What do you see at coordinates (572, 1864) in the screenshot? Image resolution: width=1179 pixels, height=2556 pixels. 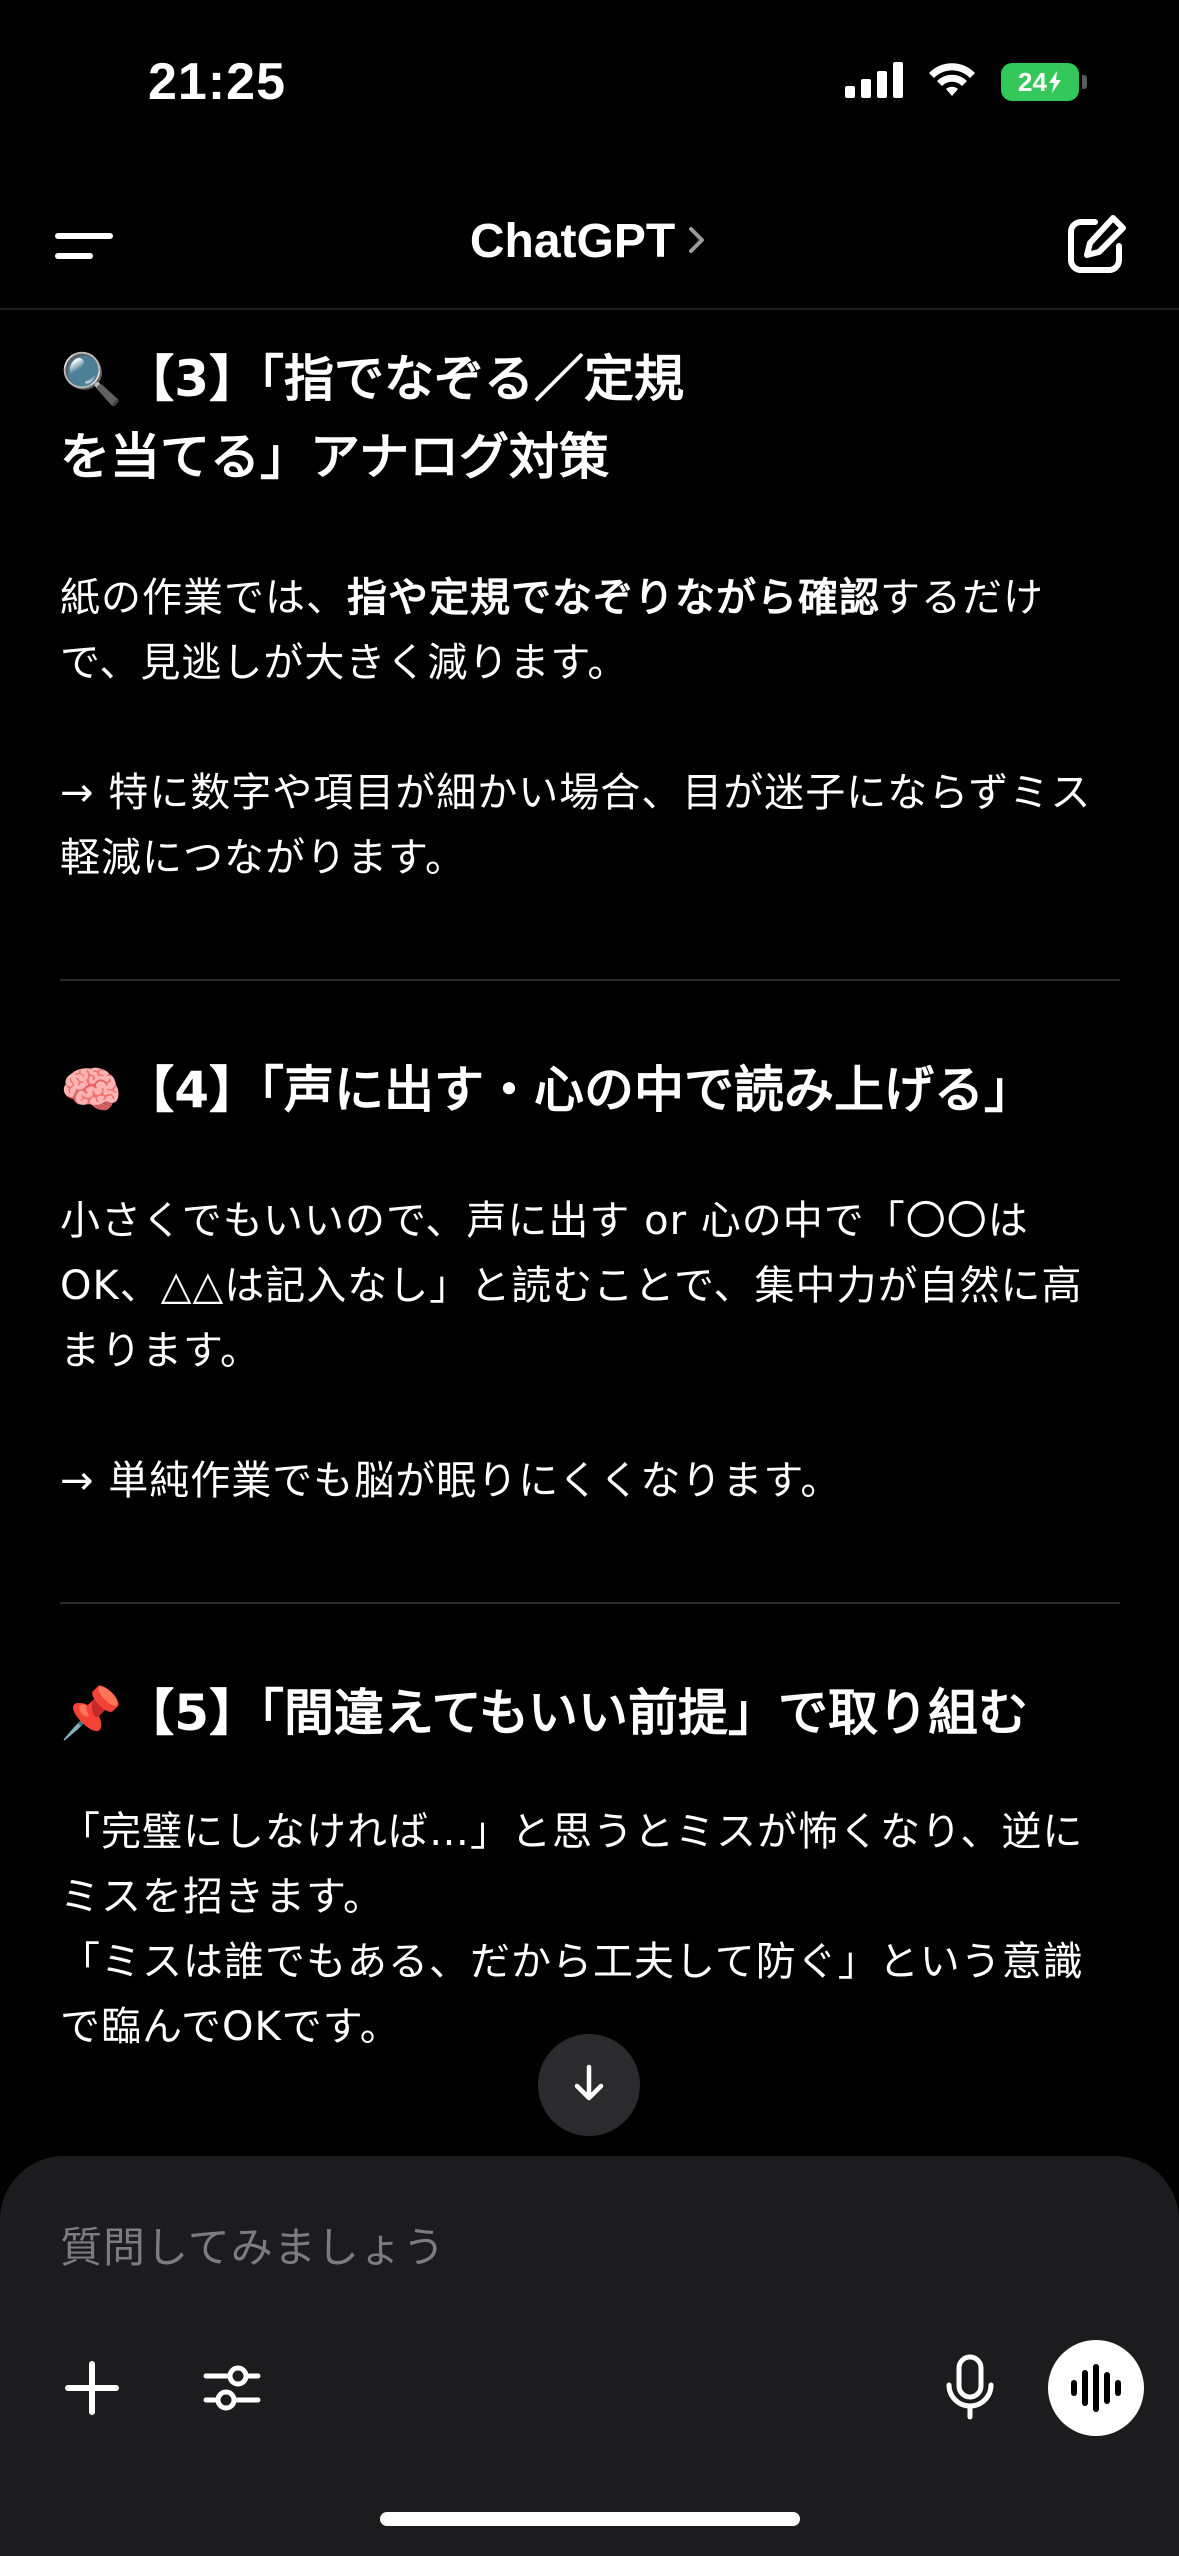 I see `paragraph: 「完璧にしなければ…」と思うとミスが怖くなり、逆にミスを招きます。` at bounding box center [572, 1864].